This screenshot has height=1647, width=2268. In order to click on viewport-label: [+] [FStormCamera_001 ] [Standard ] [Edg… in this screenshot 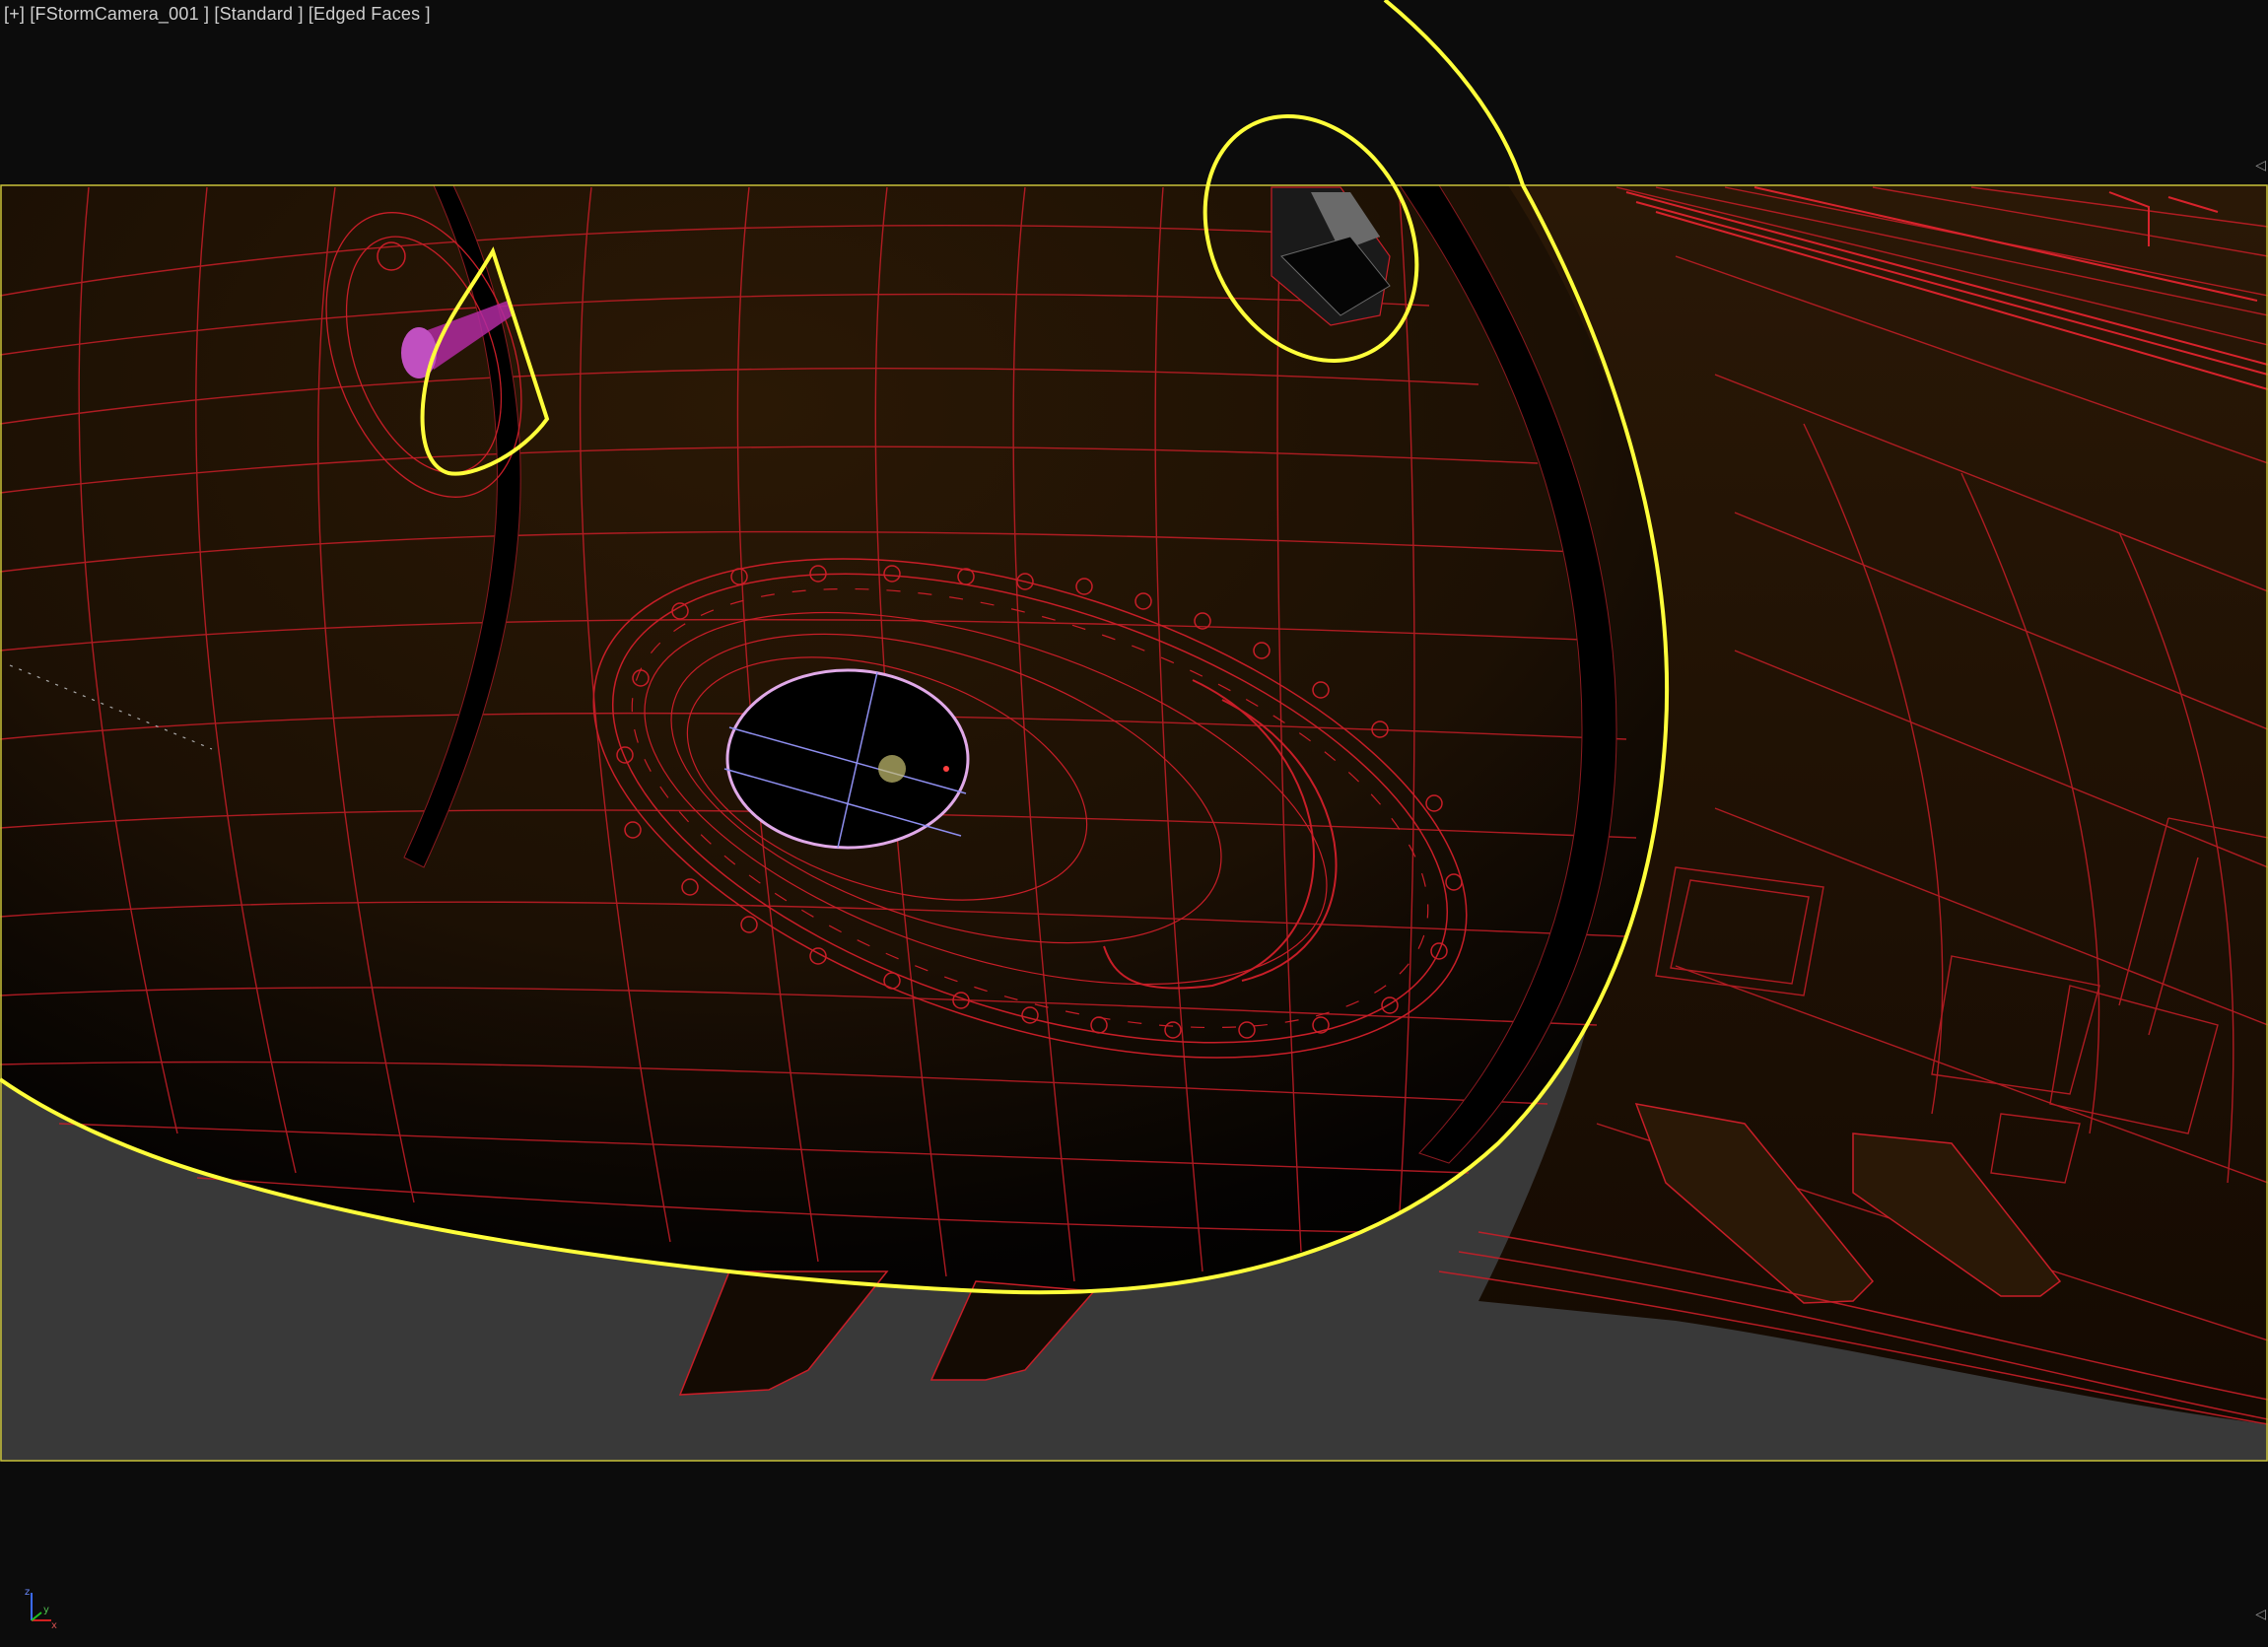, I will do `click(218, 14)`.